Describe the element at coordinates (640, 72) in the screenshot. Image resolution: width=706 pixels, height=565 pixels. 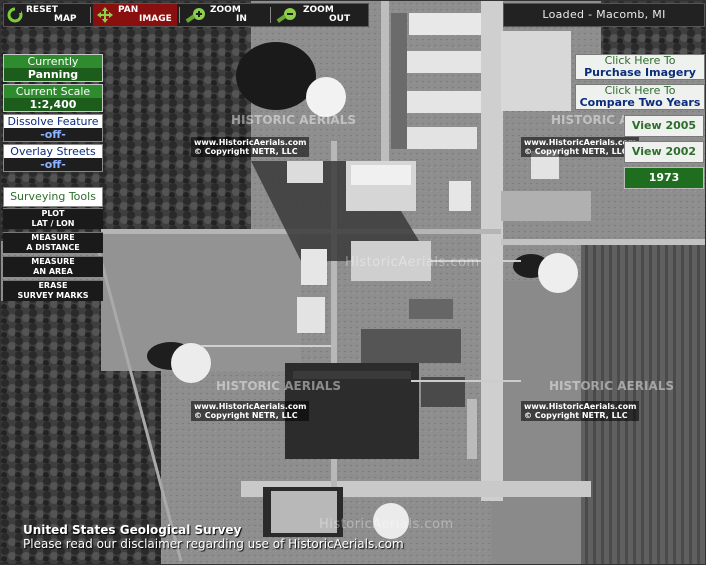
I see `purchase-label-2: Purchase Imagery` at that location.